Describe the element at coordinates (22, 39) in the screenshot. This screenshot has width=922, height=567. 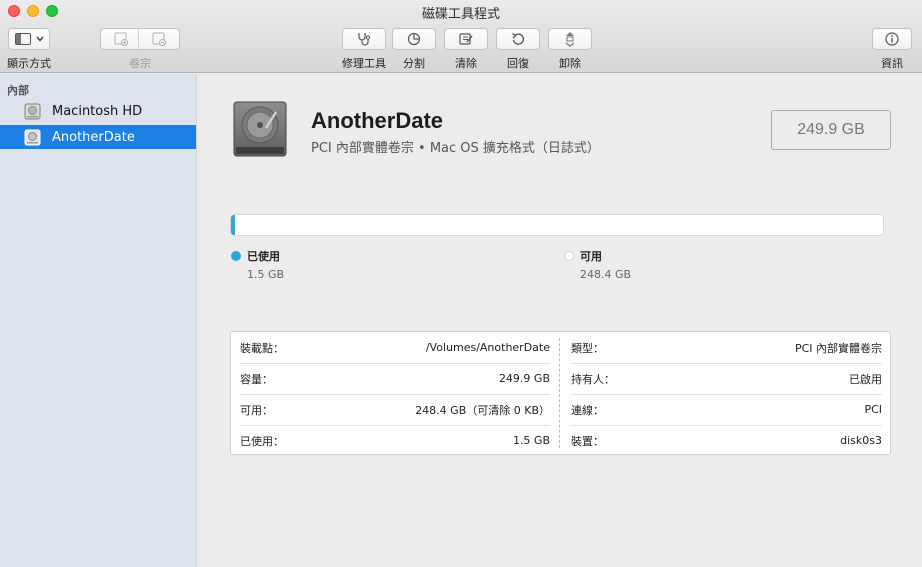
I see `sidebar-icon` at that location.